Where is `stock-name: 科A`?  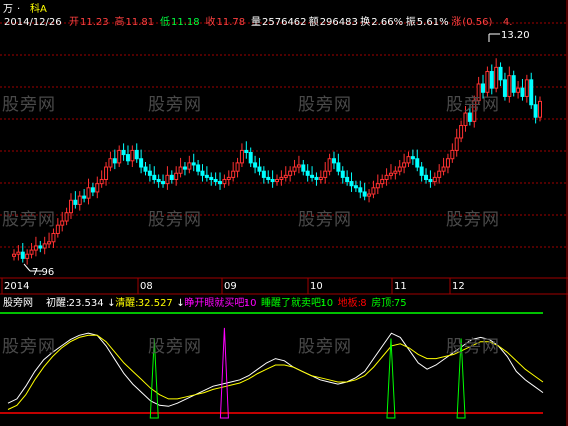
stock-name: 科A is located at coordinates (38, 8).